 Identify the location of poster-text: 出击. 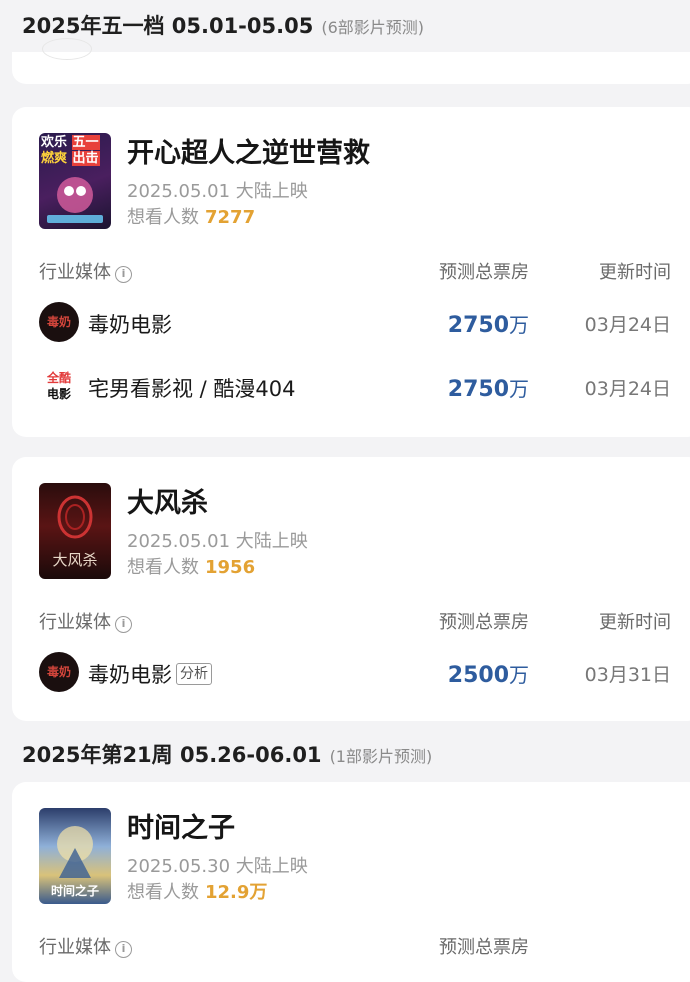
(85, 158).